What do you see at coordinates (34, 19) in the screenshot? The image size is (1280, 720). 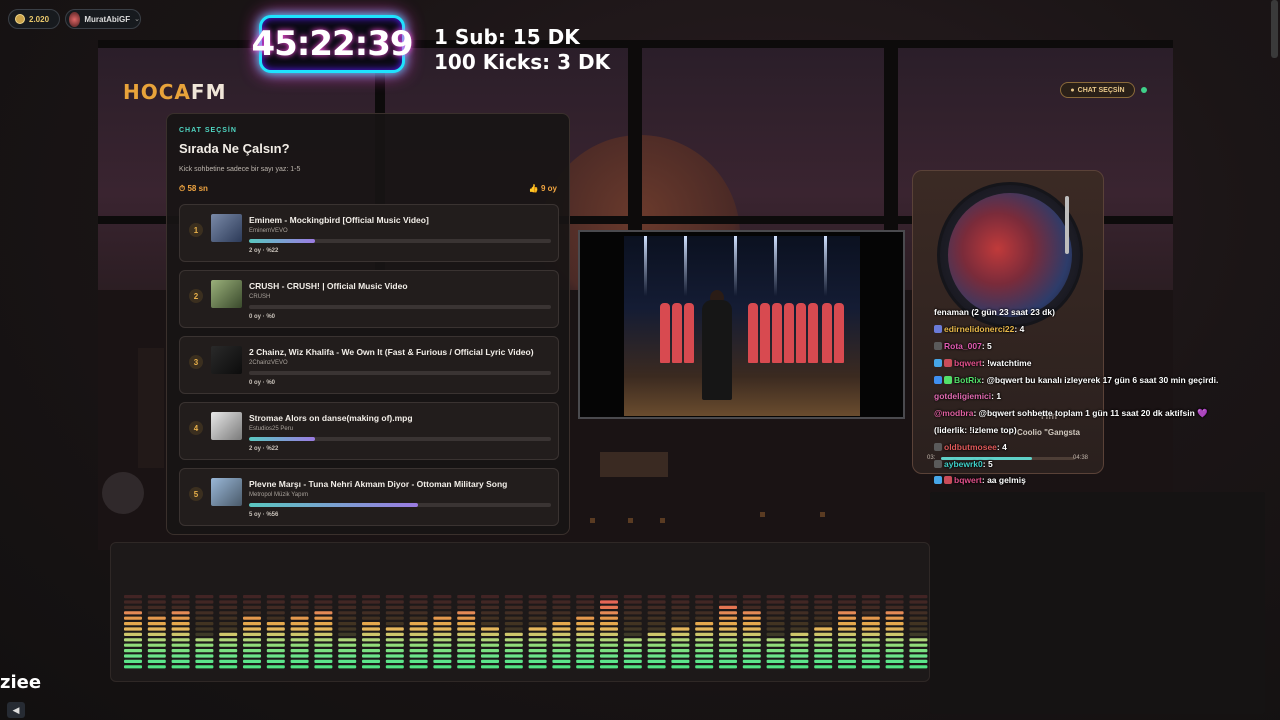 I see `coin-balance: 2.020` at bounding box center [34, 19].